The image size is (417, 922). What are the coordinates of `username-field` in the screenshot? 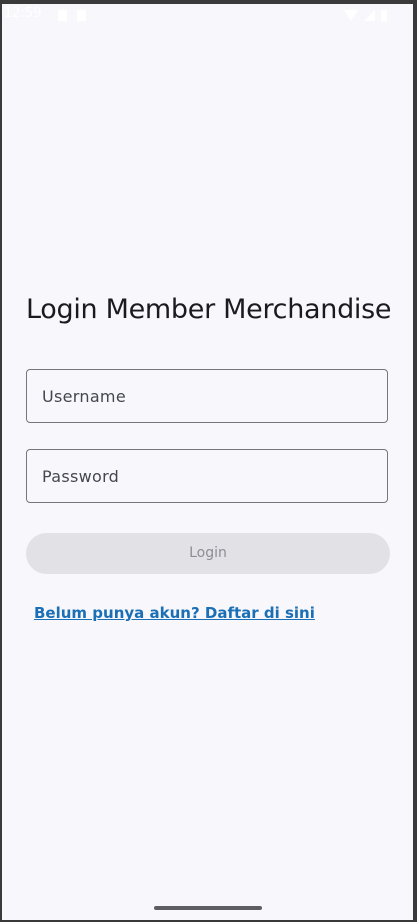 It's located at (207, 396).